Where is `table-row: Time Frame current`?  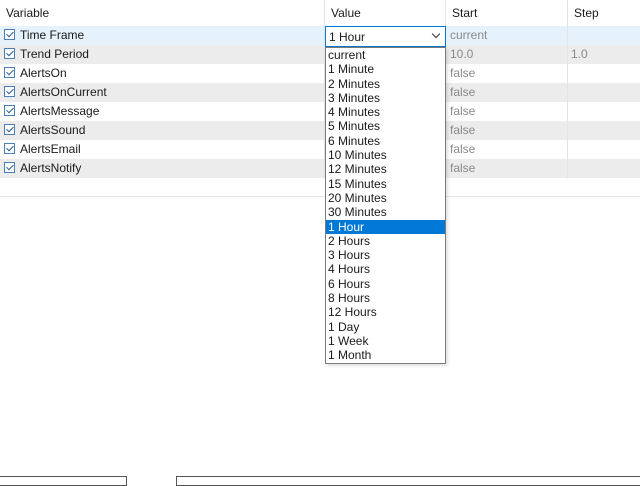
table-row: Time Frame current is located at coordinates (320, 35).